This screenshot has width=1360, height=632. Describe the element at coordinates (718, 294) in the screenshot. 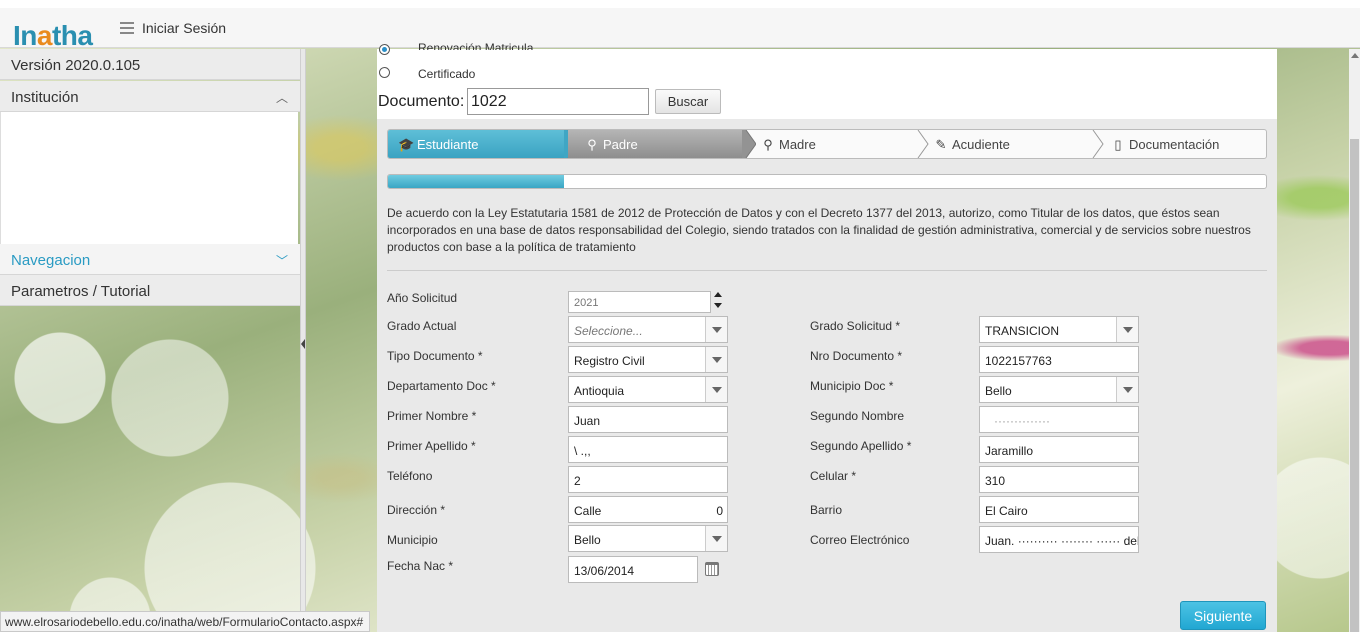

I see `spinner-up-icon` at that location.